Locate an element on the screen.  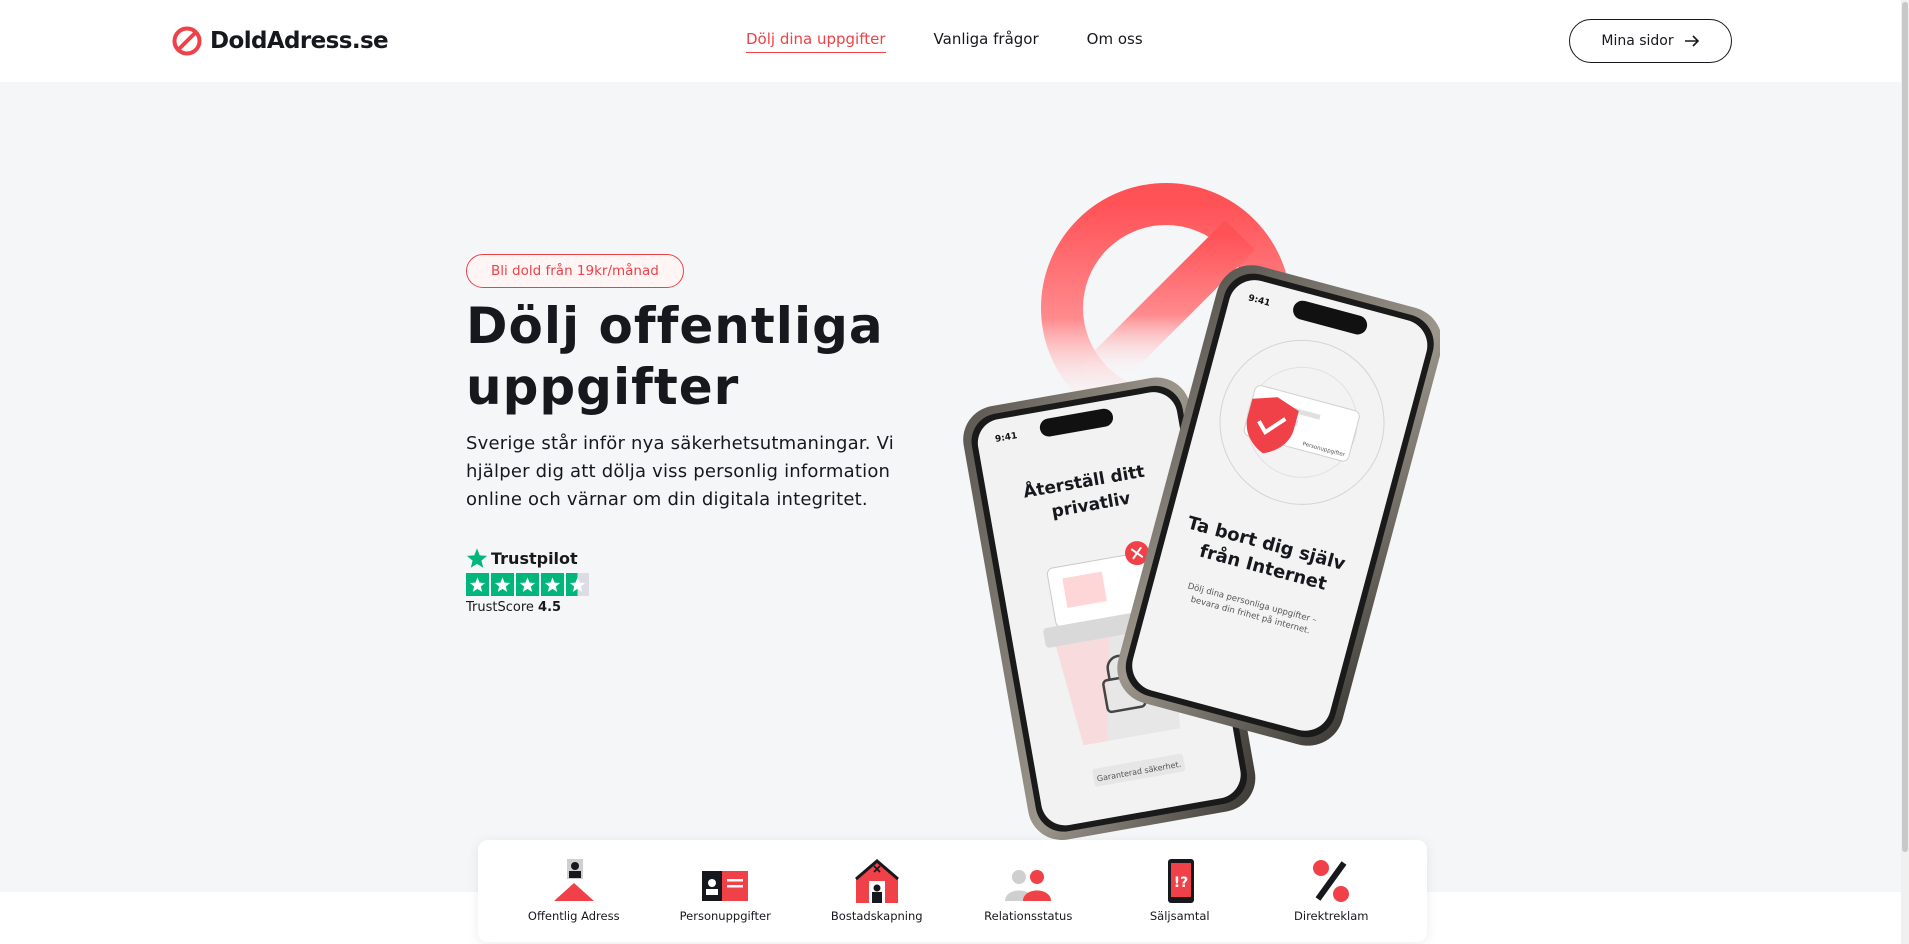
trustpilot-widget: Trustpilot TrustScore 4.5 is located at coordinates (527, 581).